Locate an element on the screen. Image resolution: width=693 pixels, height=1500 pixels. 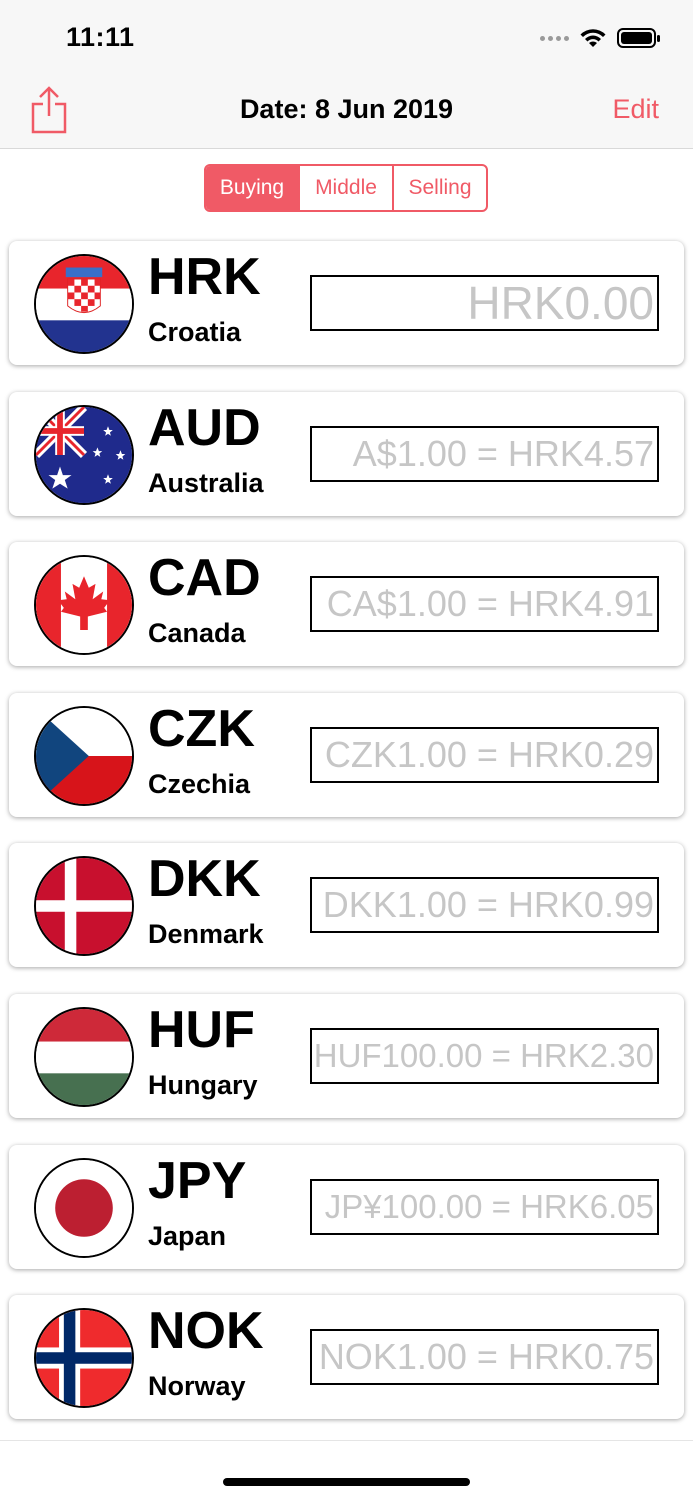
currency-row-nok: NOK Norway NOK1.00 = HRK0.75 is located at coordinates (346, 1357).